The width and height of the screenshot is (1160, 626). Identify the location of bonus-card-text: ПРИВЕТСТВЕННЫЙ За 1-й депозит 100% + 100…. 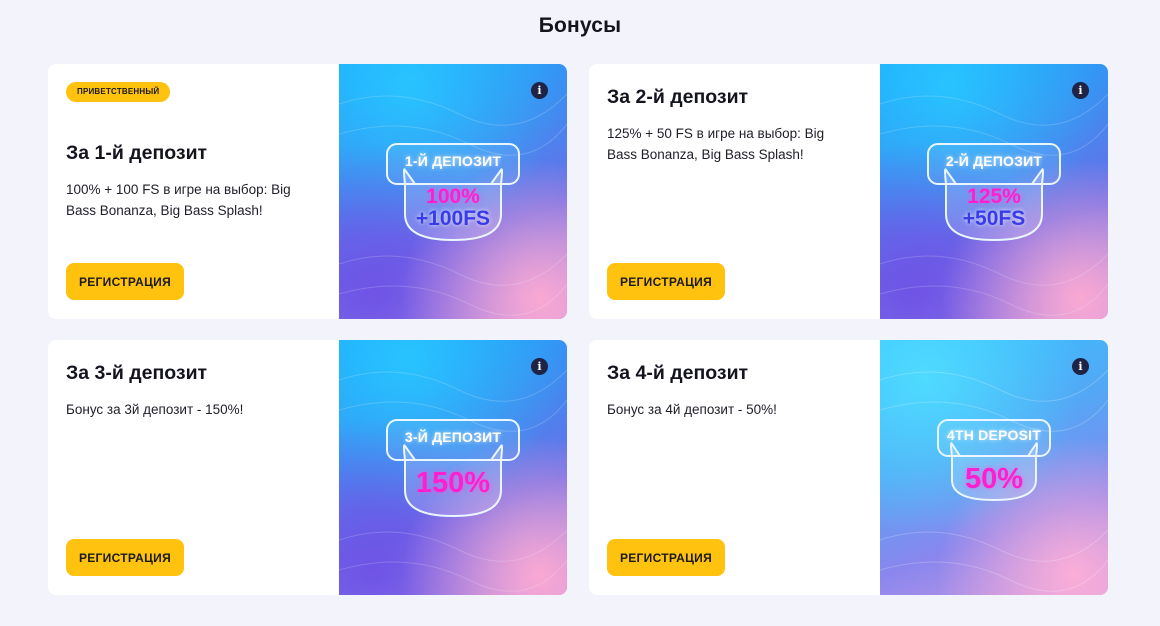
(193, 191).